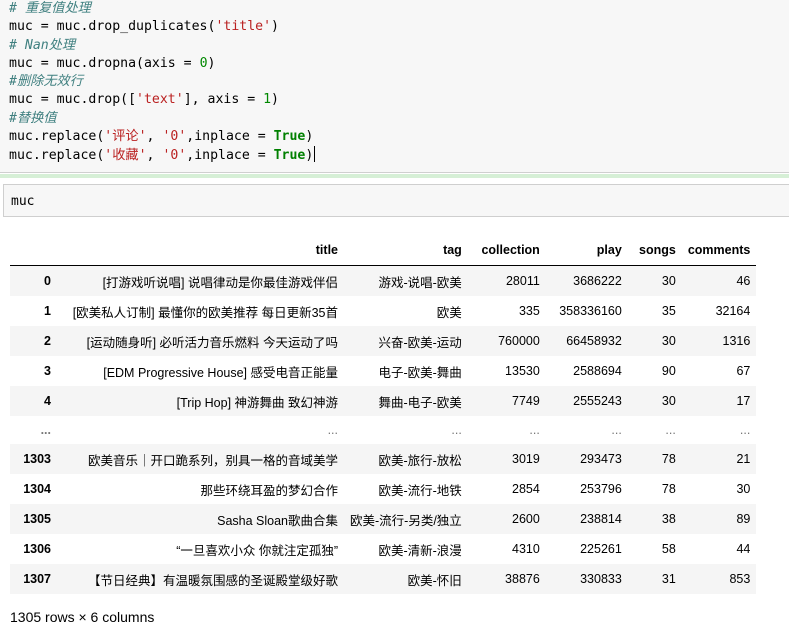  I want to click on cell-title: 欧美音乐｜开口跪系列，别具一格的音域美学, so click(212, 460).